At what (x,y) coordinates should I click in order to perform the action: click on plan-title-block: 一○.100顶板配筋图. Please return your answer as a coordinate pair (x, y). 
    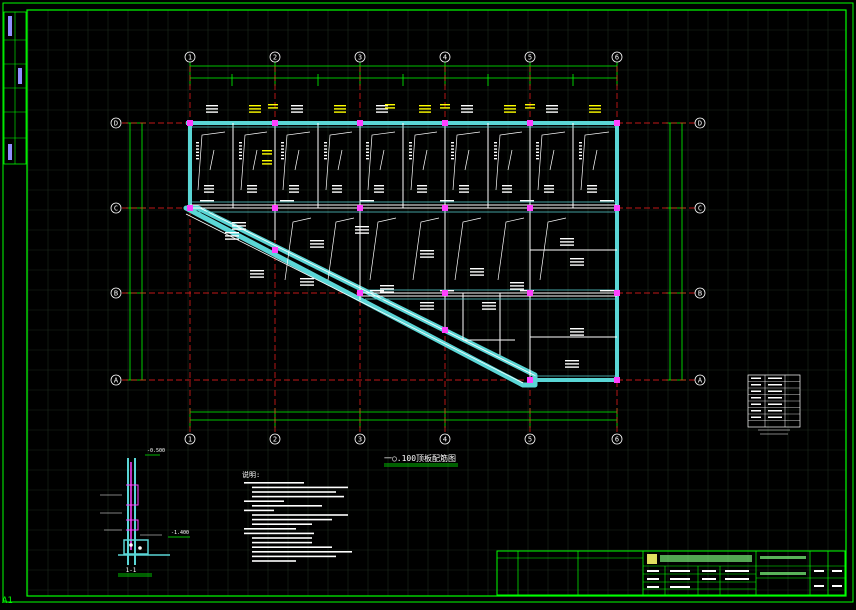
    Looking at the image, I should click on (421, 460).